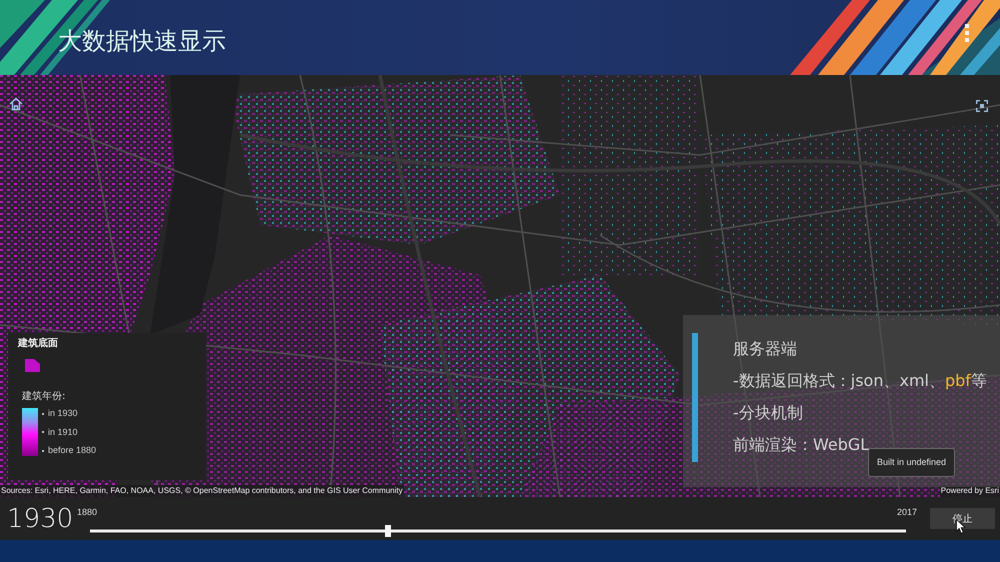  What do you see at coordinates (30, 432) in the screenshot?
I see `color-ramp-icon` at bounding box center [30, 432].